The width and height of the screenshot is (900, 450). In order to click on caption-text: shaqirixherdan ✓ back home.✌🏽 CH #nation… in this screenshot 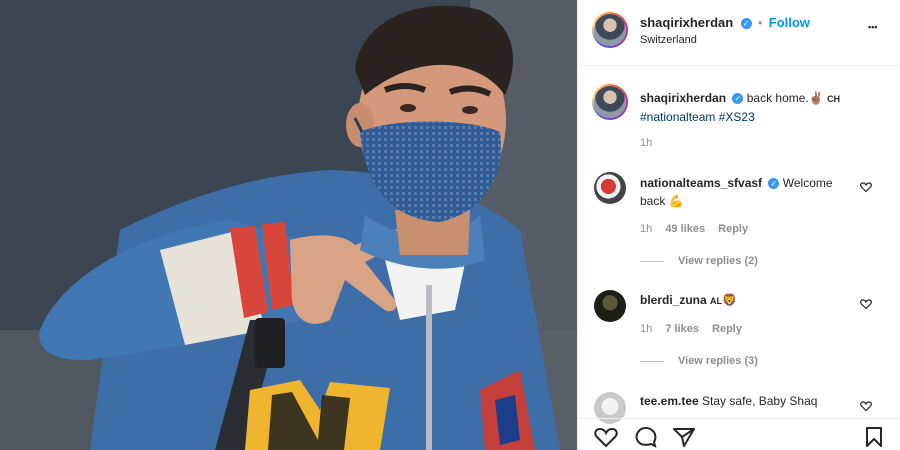, I will do `click(765, 107)`.